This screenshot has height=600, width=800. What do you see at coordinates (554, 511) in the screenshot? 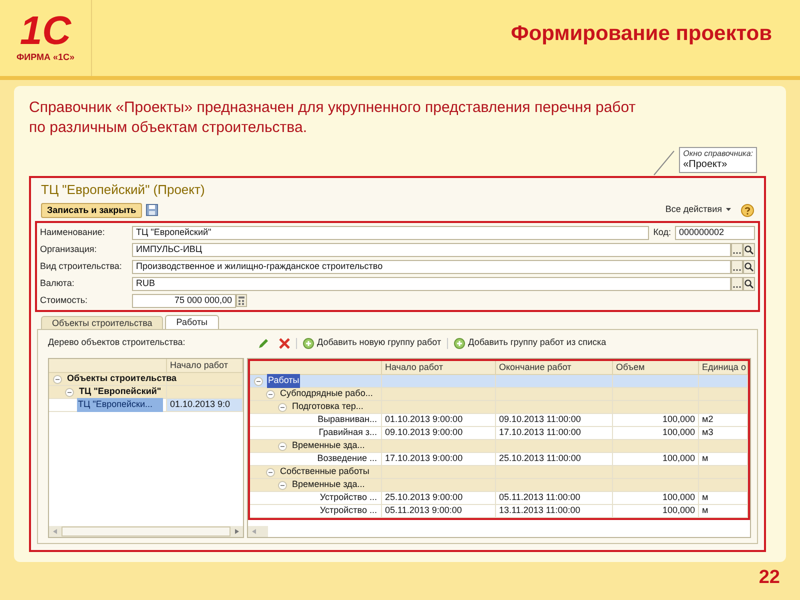
I see `table-cell: 13.11.2013 11:00:00` at bounding box center [554, 511].